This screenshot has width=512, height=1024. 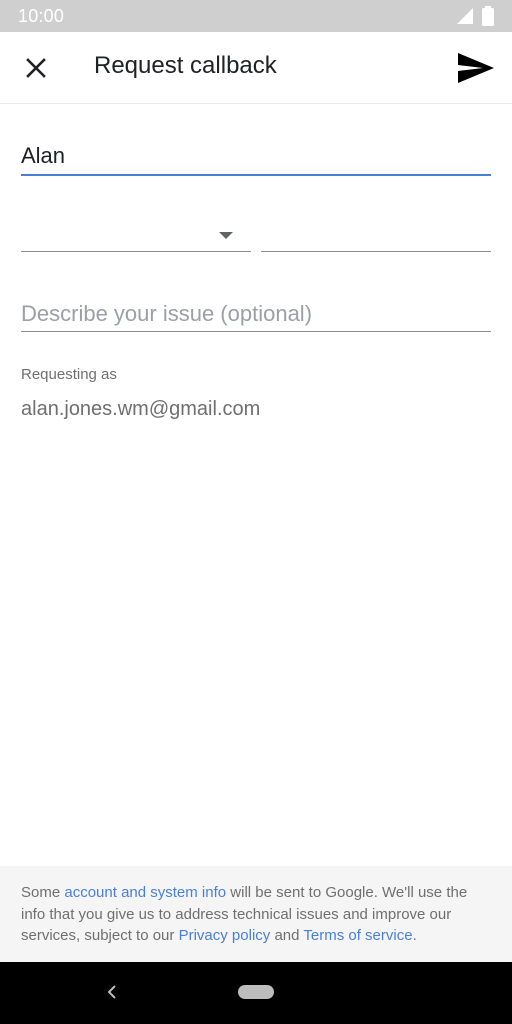 What do you see at coordinates (465, 16) in the screenshot?
I see `signal-icon` at bounding box center [465, 16].